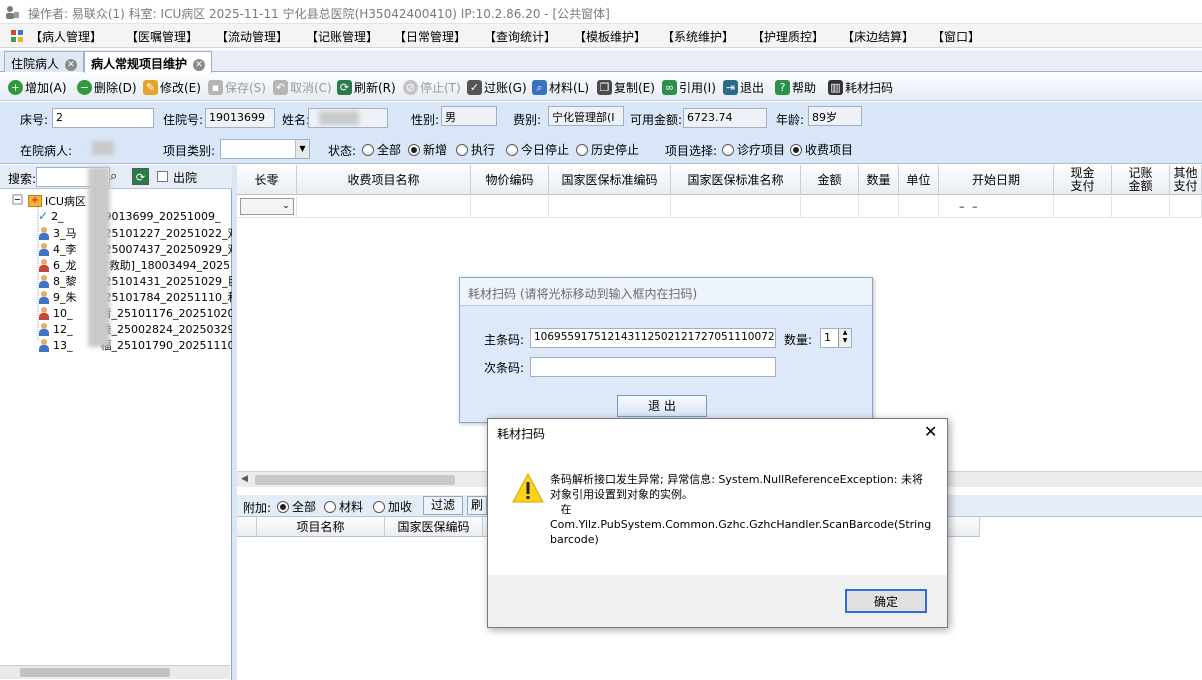  What do you see at coordinates (520, 36) in the screenshot?
I see `menu-query-statistics: 【查询统计】` at bounding box center [520, 36].